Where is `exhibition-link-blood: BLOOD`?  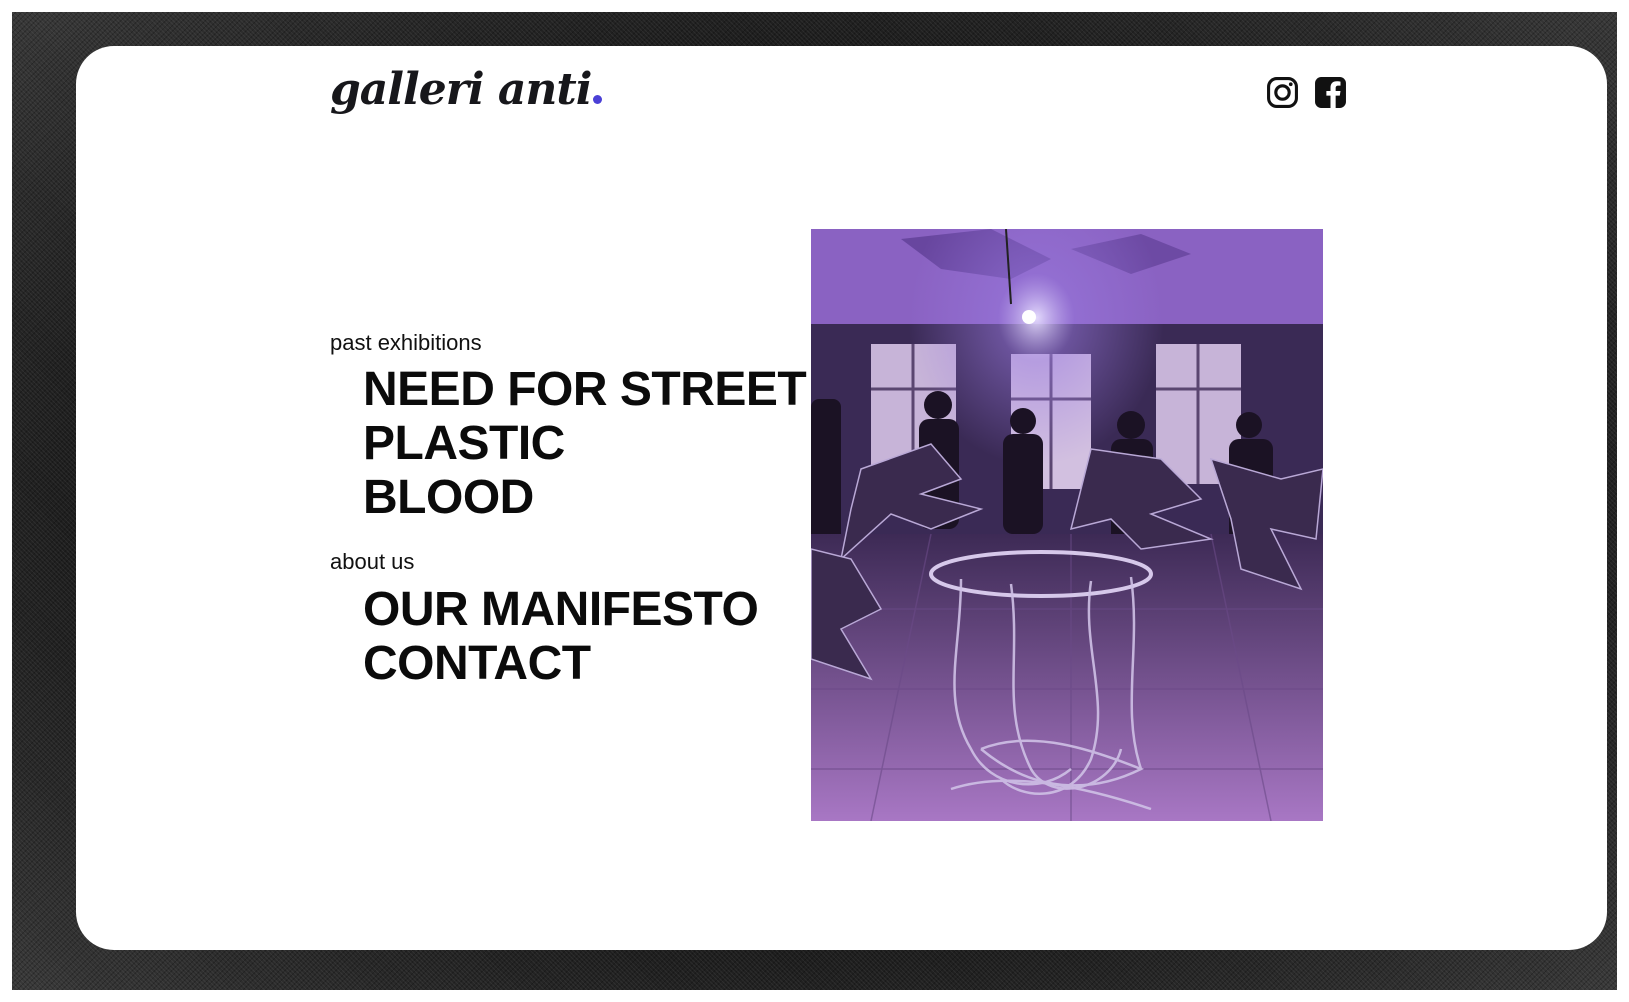 exhibition-link-blood: BLOOD is located at coordinates (448, 498).